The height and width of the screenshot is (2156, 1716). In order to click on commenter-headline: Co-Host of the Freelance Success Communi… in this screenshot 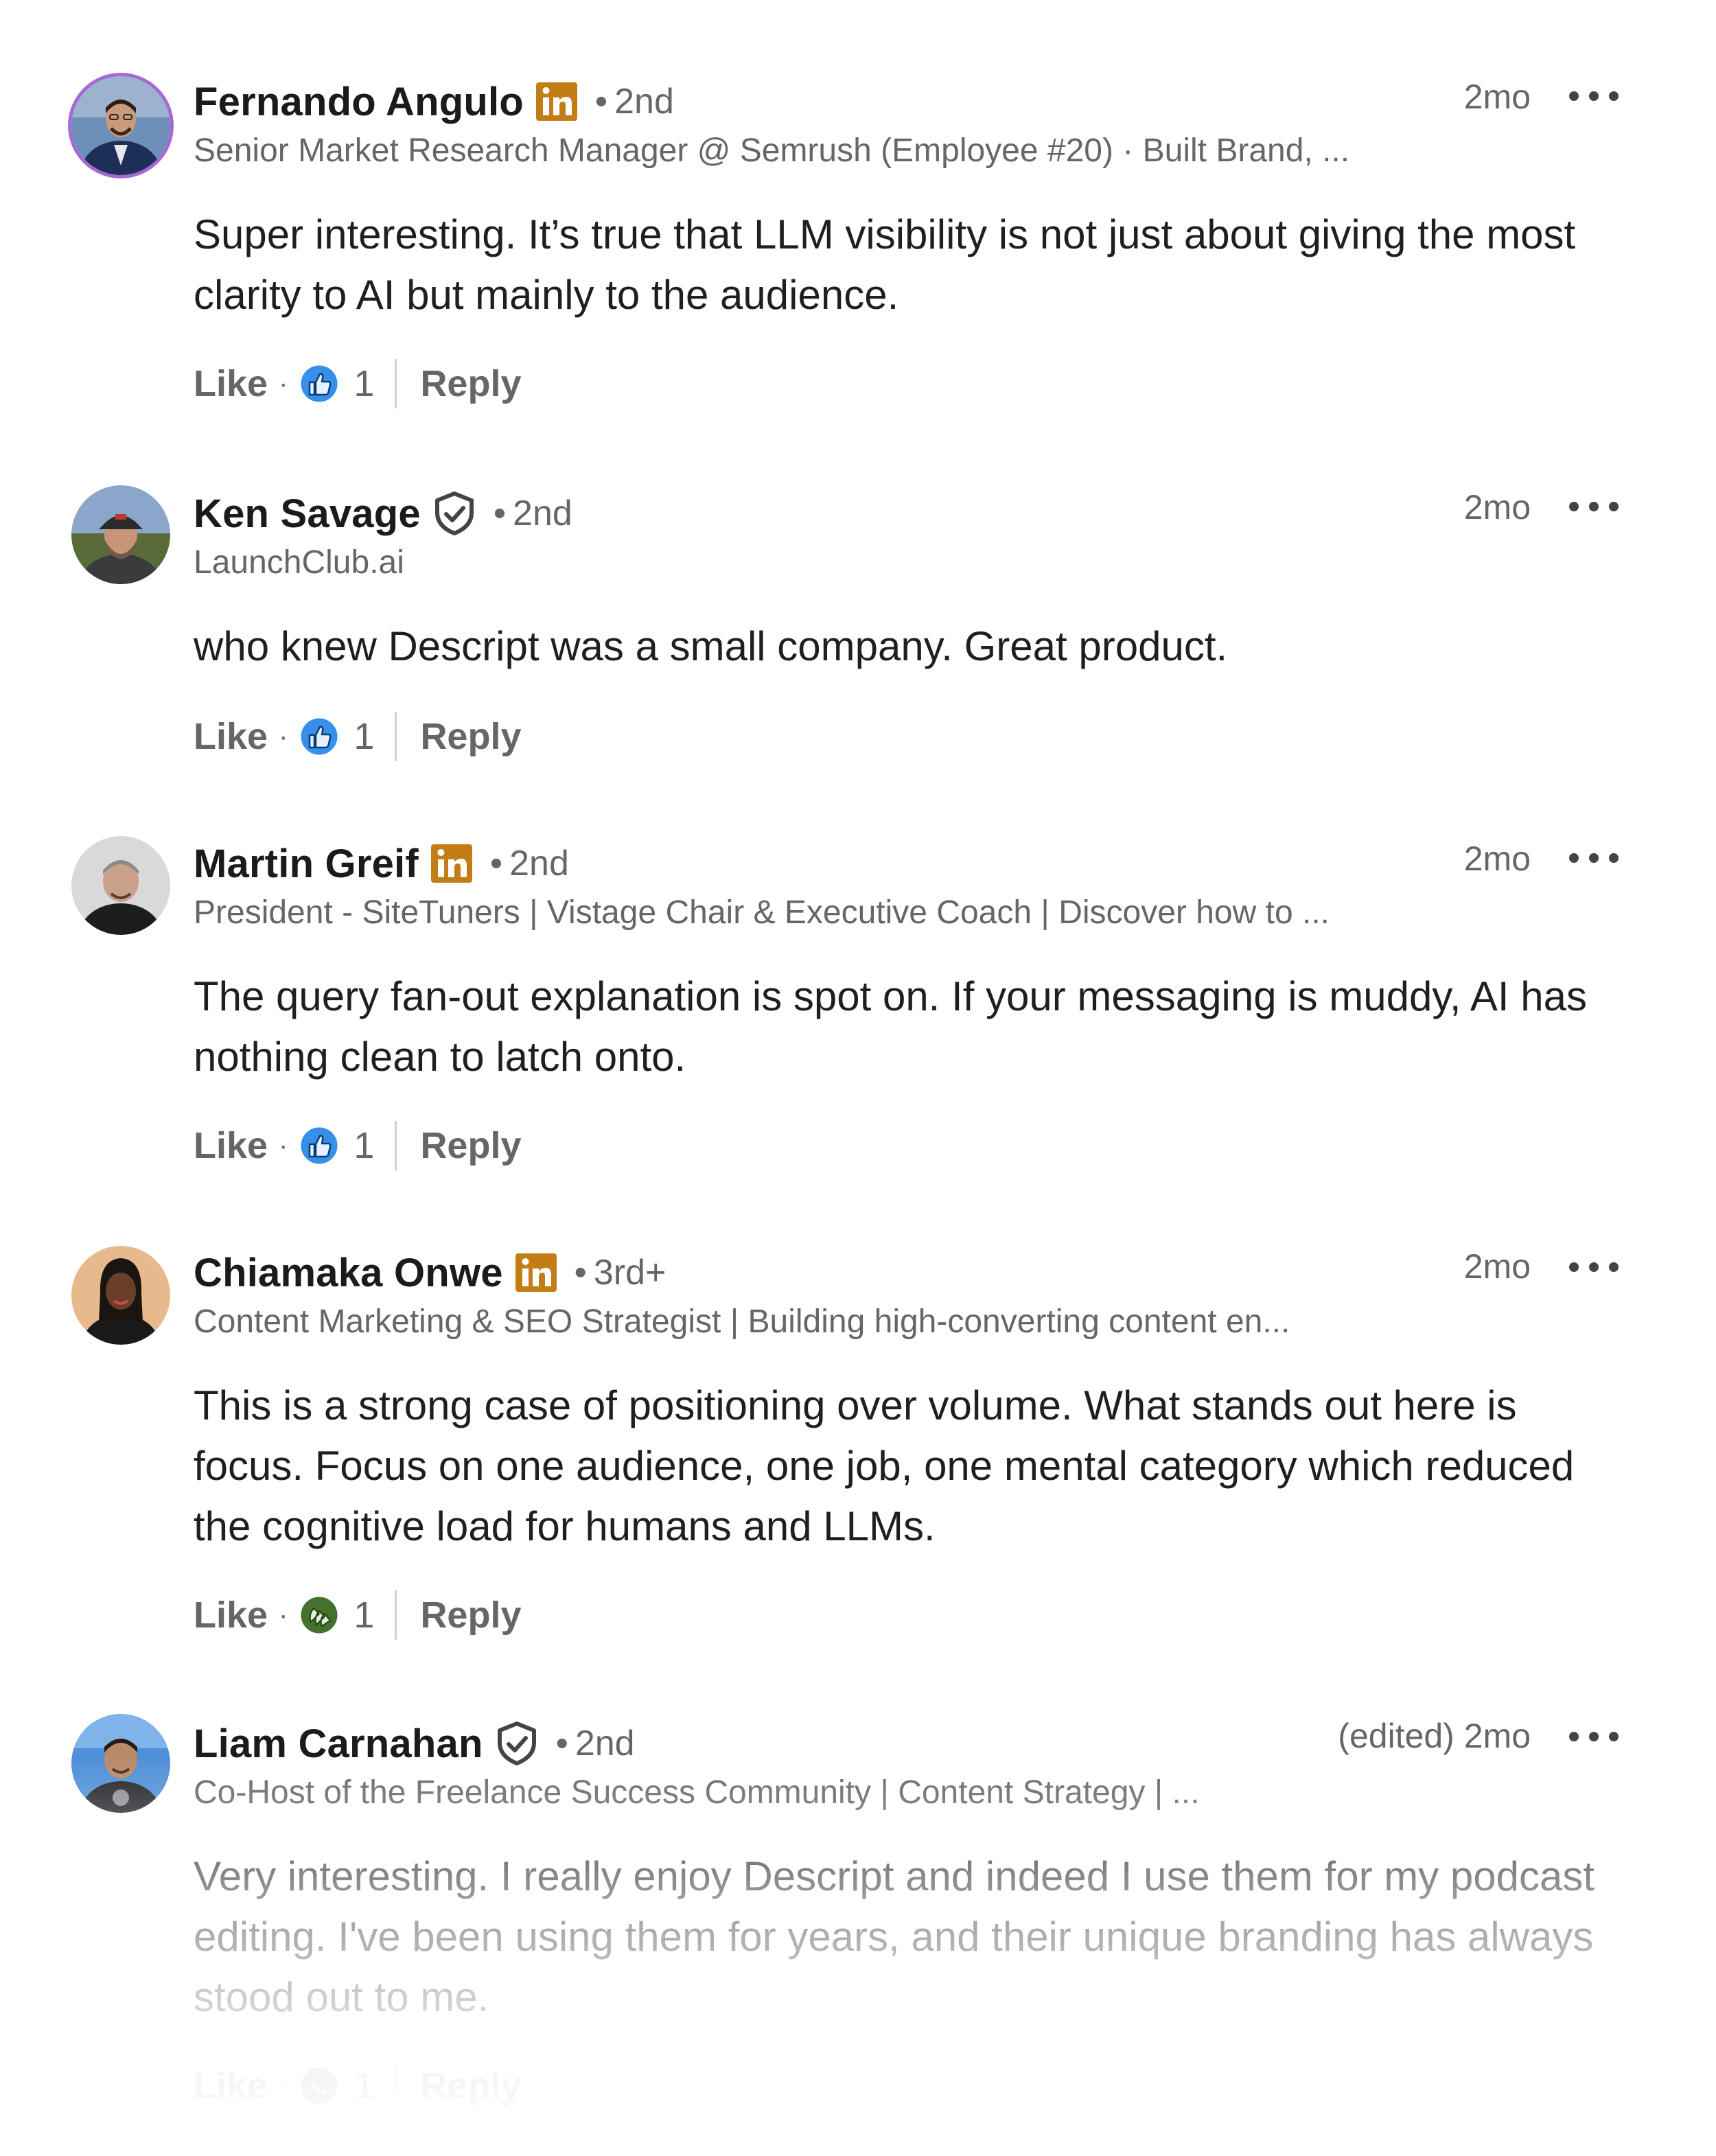, I will do `click(697, 1792)`.